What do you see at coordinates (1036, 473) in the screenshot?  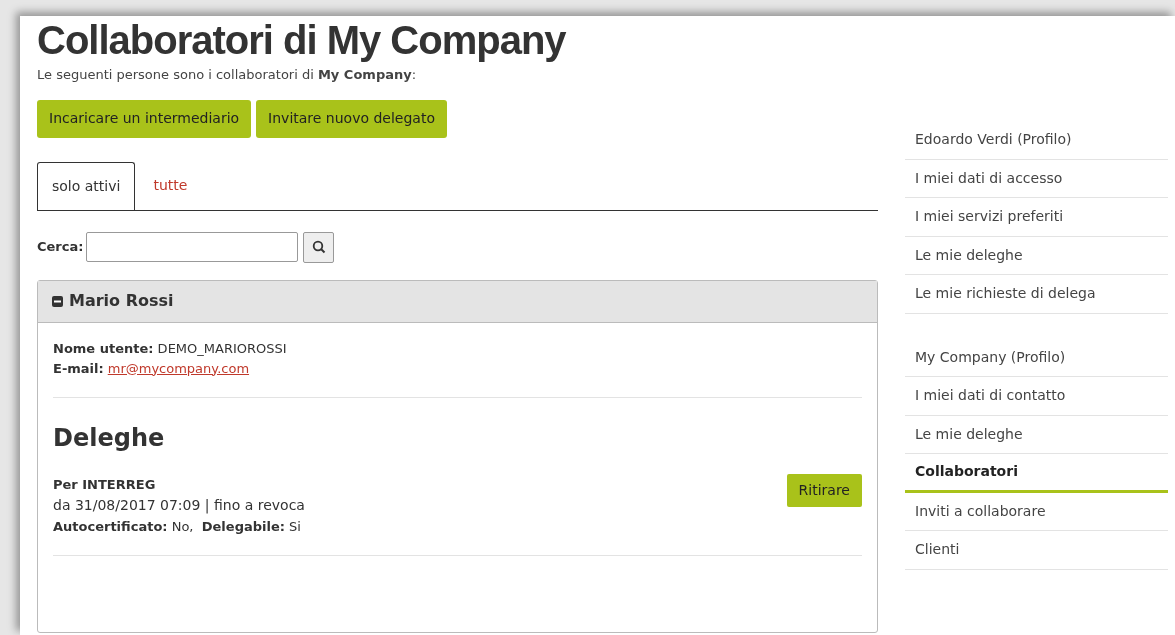 I see `sidebar-item: Collaboratori` at bounding box center [1036, 473].